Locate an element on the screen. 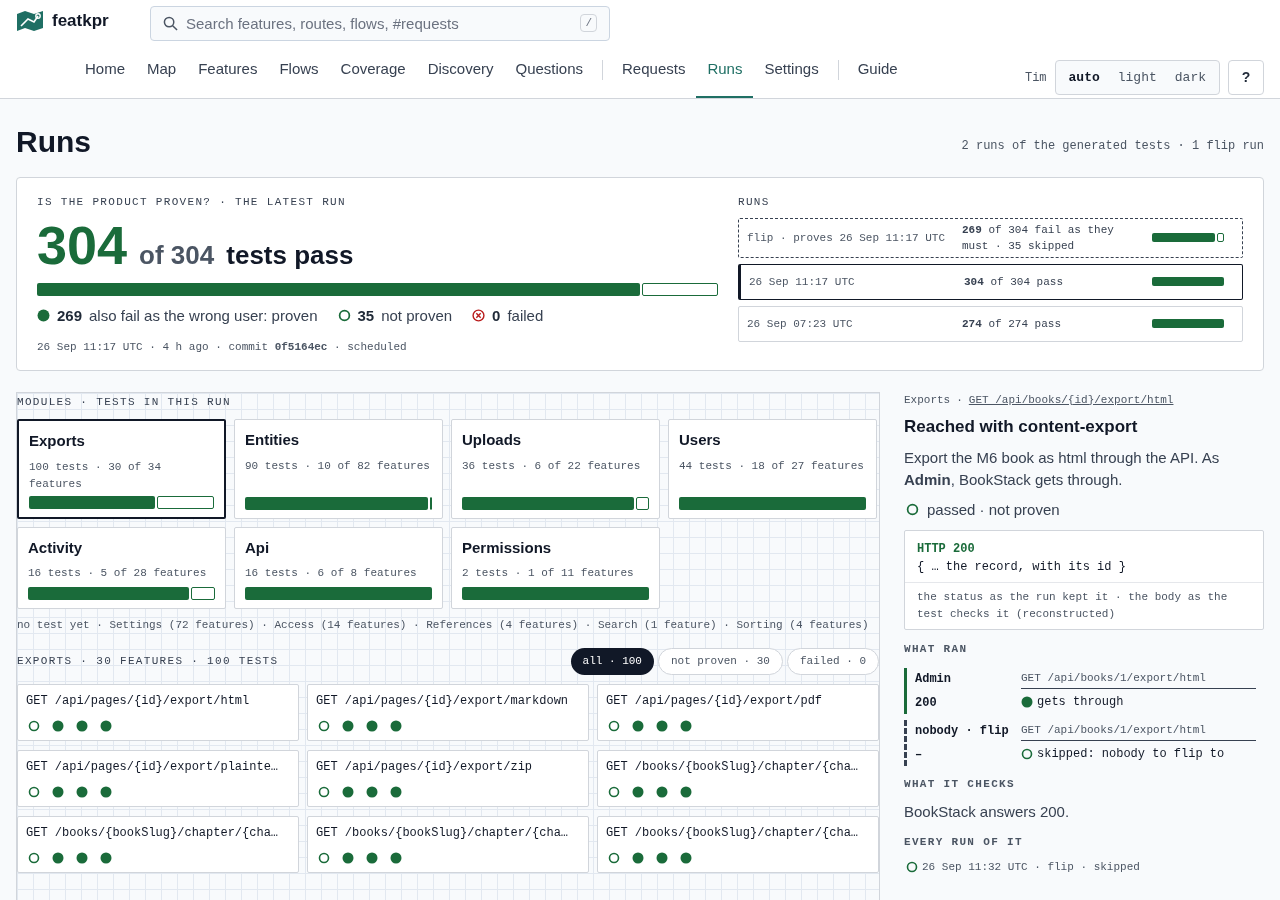 This screenshot has width=1280, height=900. module-card: Api 16 tests · 6 of 8 features is located at coordinates (338, 567).